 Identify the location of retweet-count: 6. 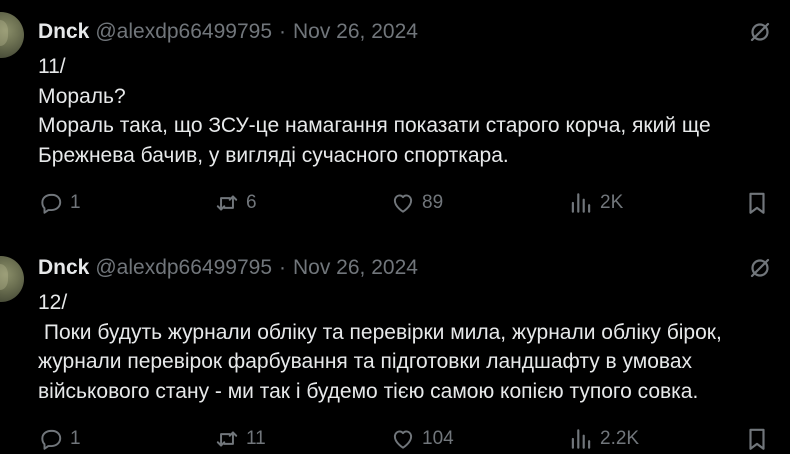
(251, 202).